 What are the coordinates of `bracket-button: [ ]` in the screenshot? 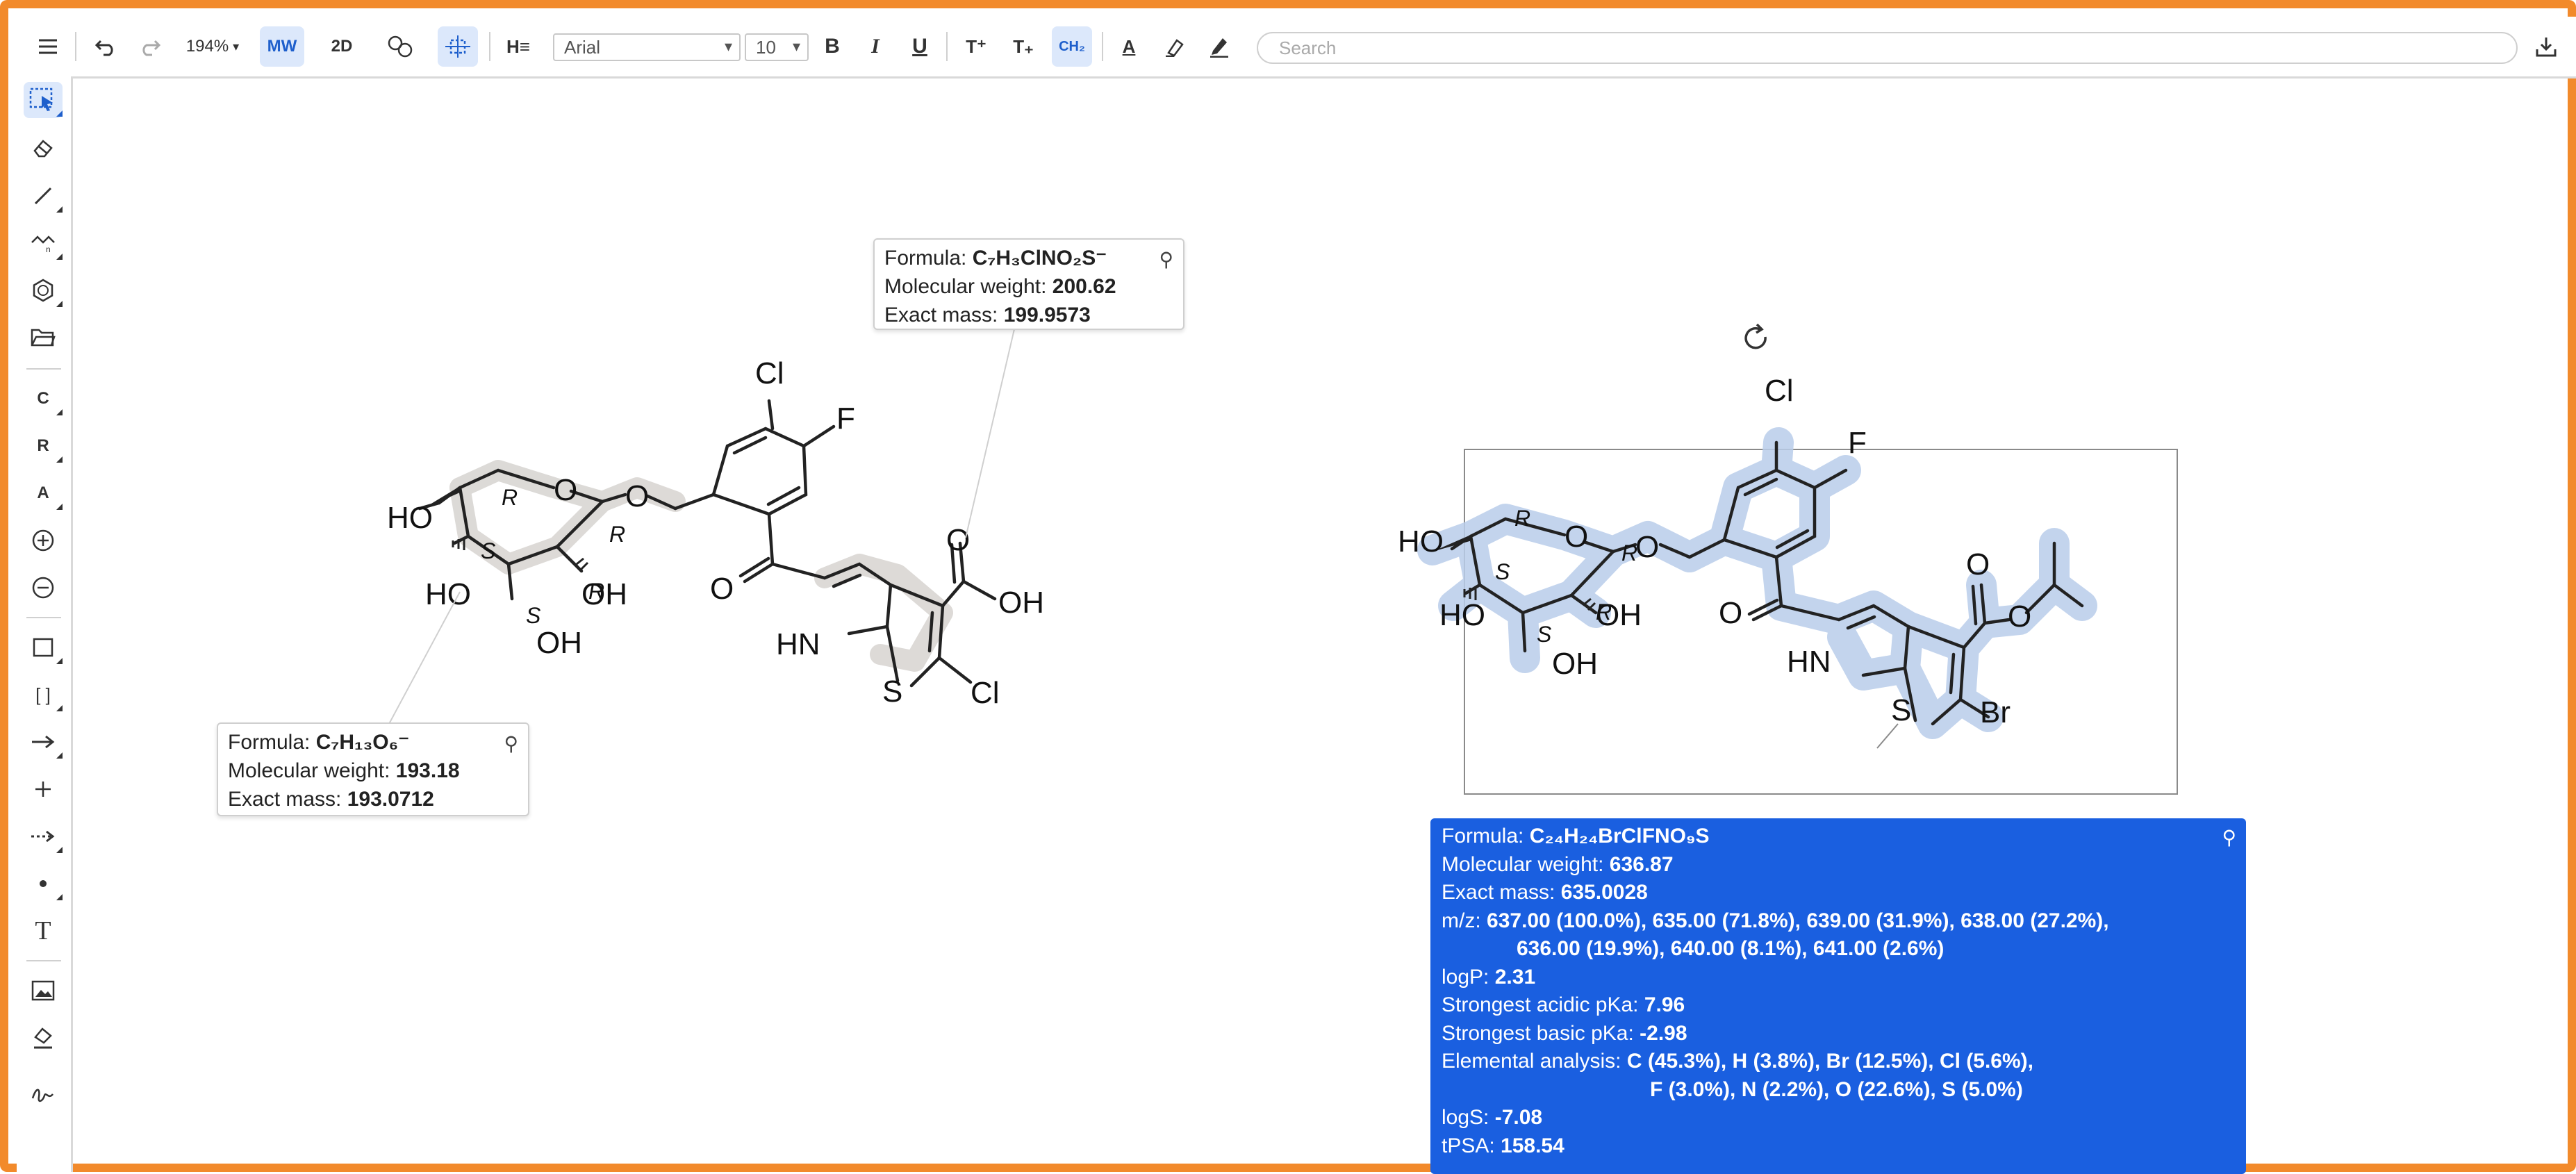 It's located at (44, 695).